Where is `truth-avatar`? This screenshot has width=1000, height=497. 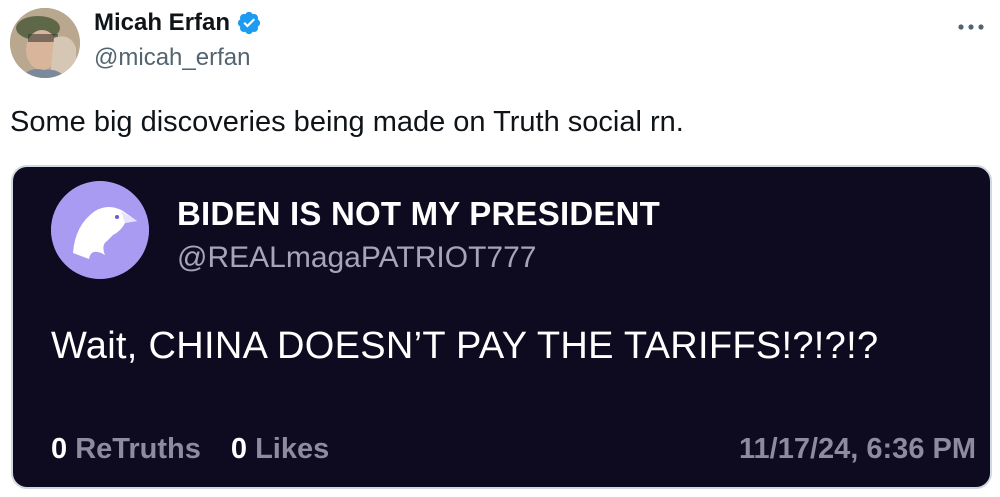 truth-avatar is located at coordinates (100, 230).